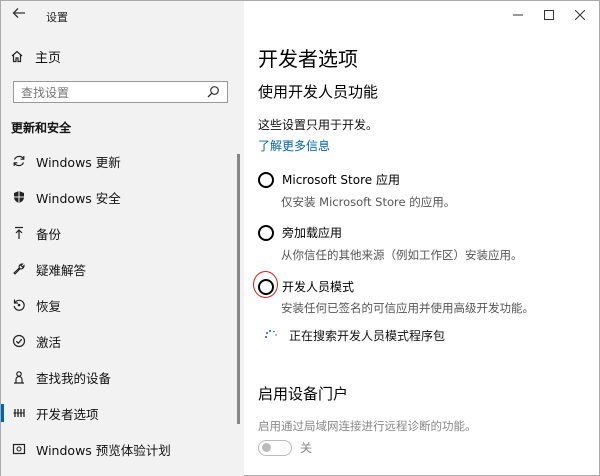 This screenshot has width=600, height=476. I want to click on sidebar-item-label: 查找我的设备, so click(74, 378).